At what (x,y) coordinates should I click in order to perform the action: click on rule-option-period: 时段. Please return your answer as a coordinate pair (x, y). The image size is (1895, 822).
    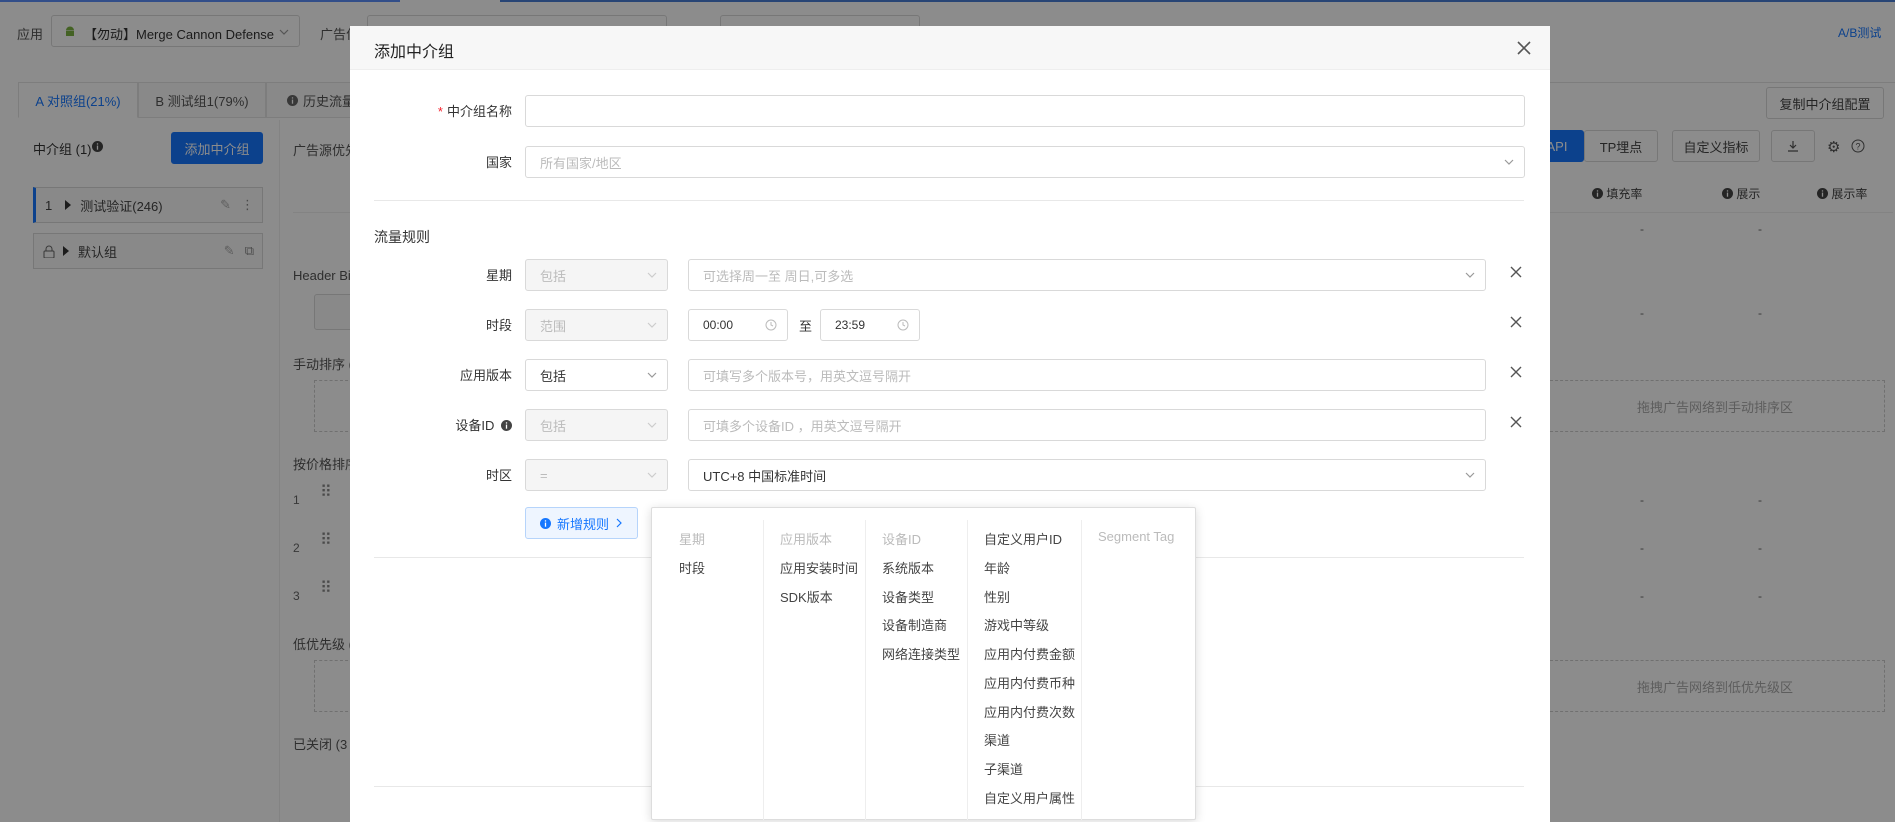
    Looking at the image, I should click on (692, 567).